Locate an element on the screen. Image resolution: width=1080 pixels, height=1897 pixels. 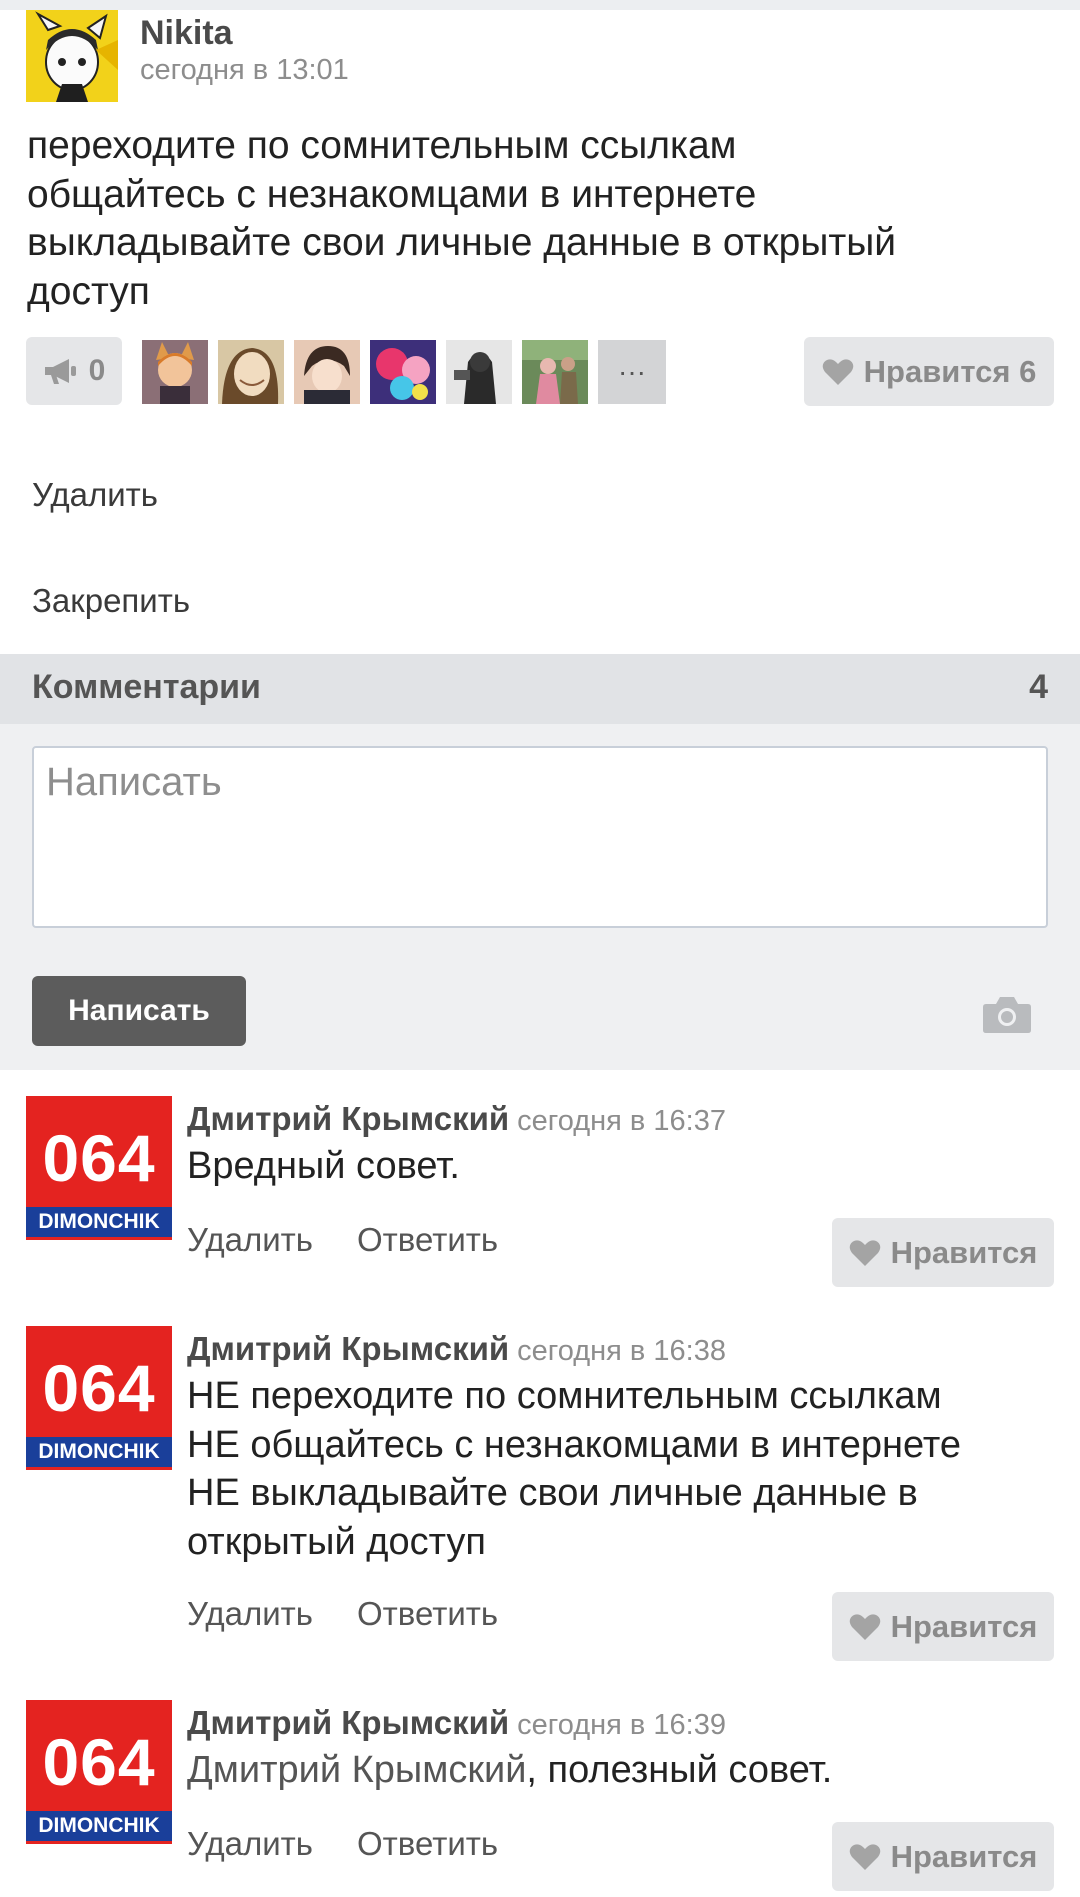
camera-icon is located at coordinates (1007, 1014).